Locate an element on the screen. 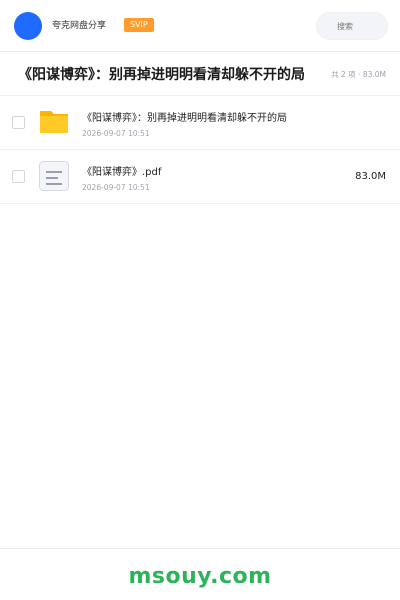 The height and width of the screenshot is (600, 400). file-name: 《阳谋博弈》.pdf is located at coordinates (121, 173).